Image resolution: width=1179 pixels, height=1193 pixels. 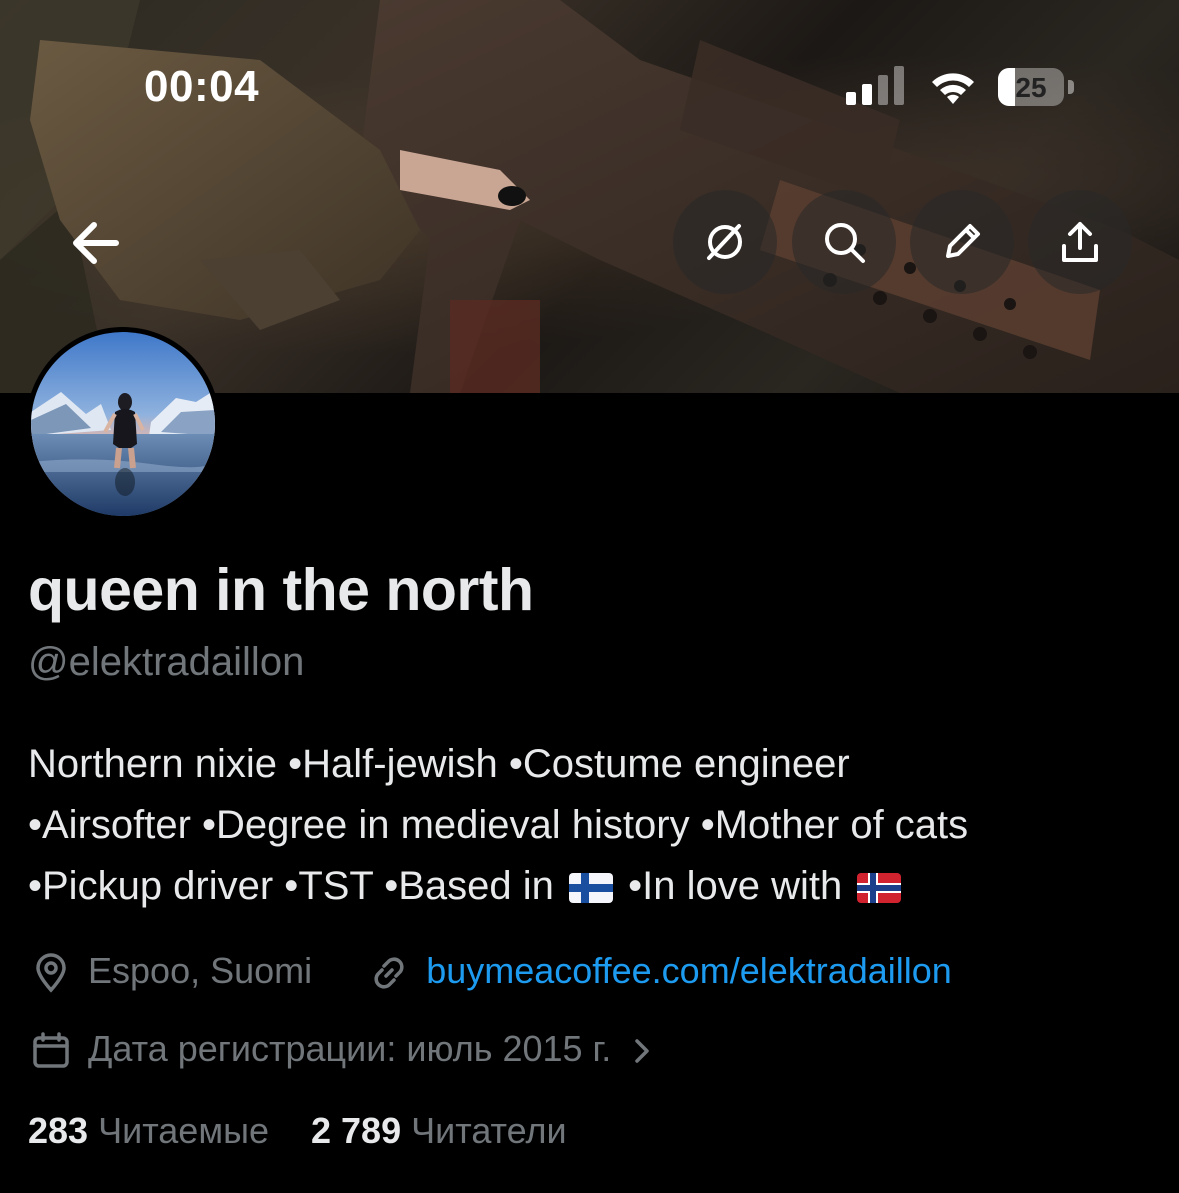 I want to click on following-label: Читаемые, so click(x=183, y=1130).